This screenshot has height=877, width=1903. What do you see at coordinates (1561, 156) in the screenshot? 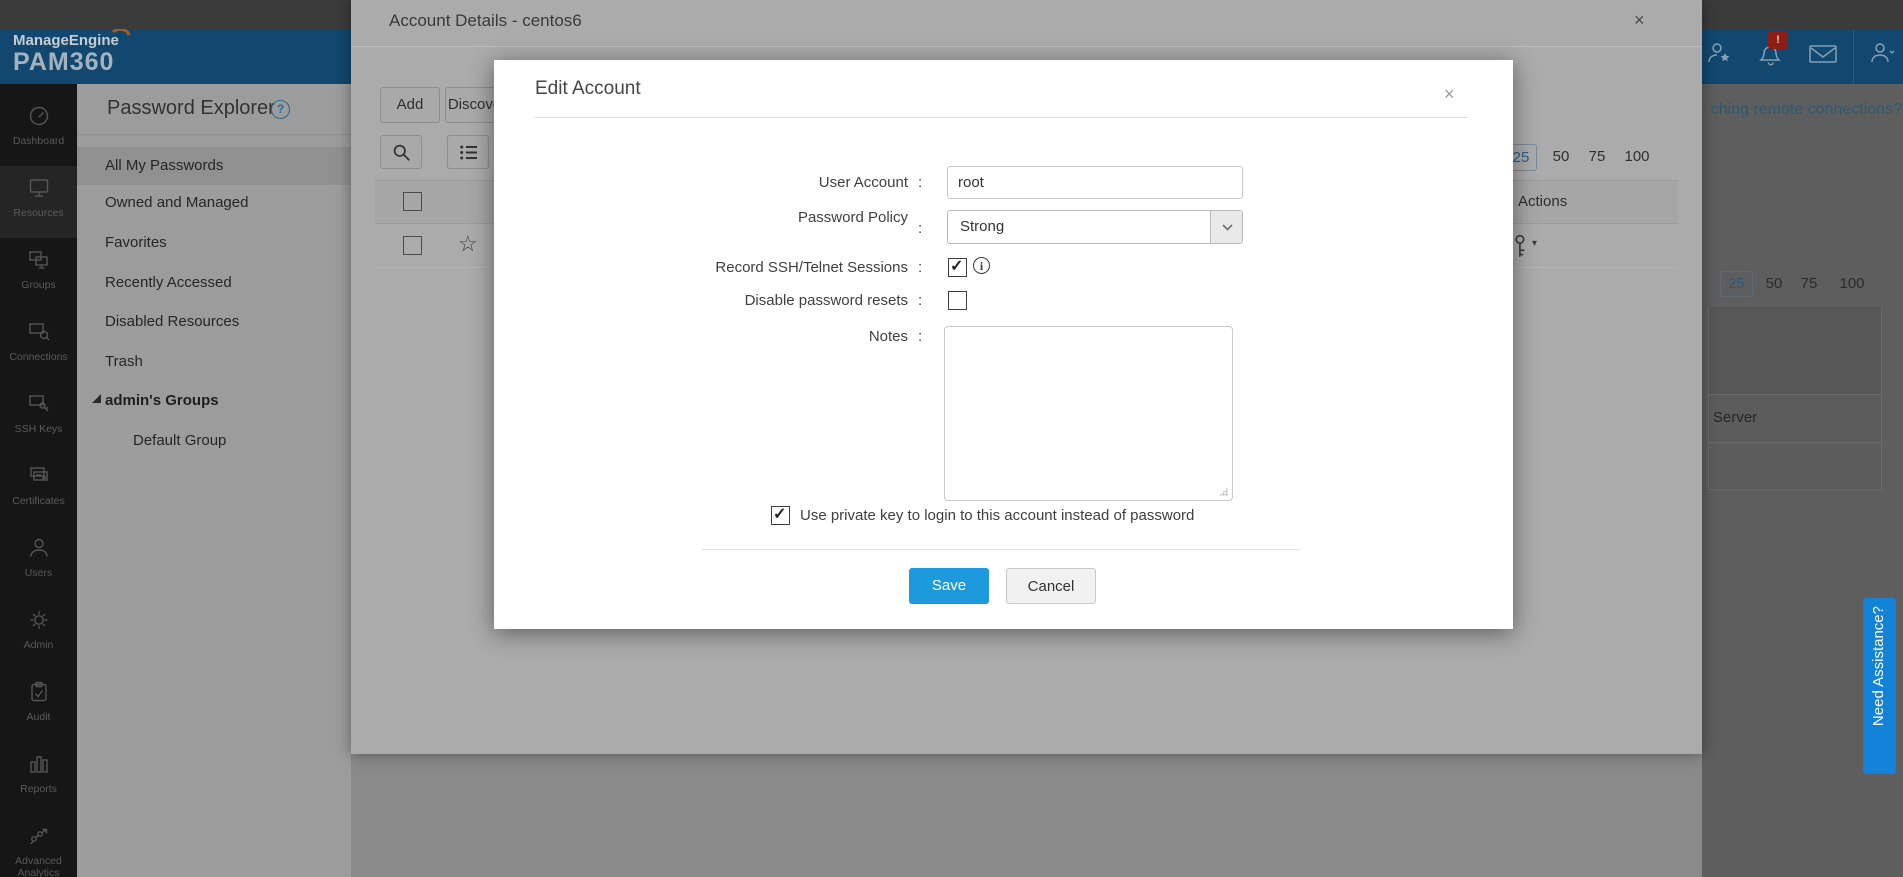
I see `dialog-page-size-50: 50` at bounding box center [1561, 156].